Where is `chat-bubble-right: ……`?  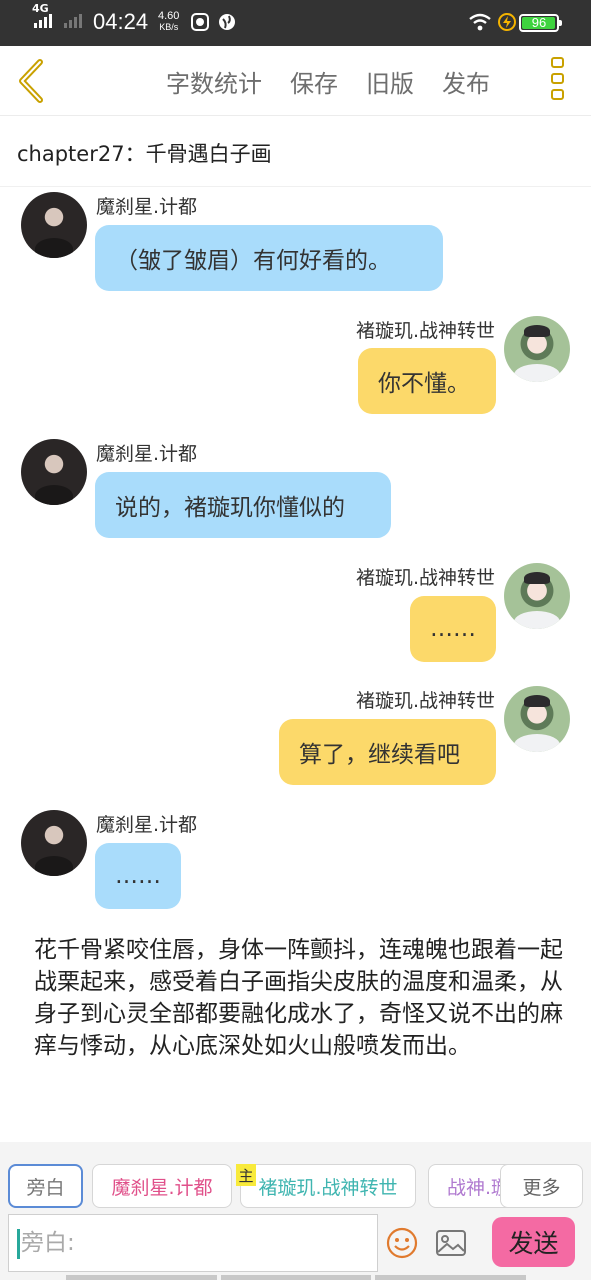 chat-bubble-right: …… is located at coordinates (453, 629).